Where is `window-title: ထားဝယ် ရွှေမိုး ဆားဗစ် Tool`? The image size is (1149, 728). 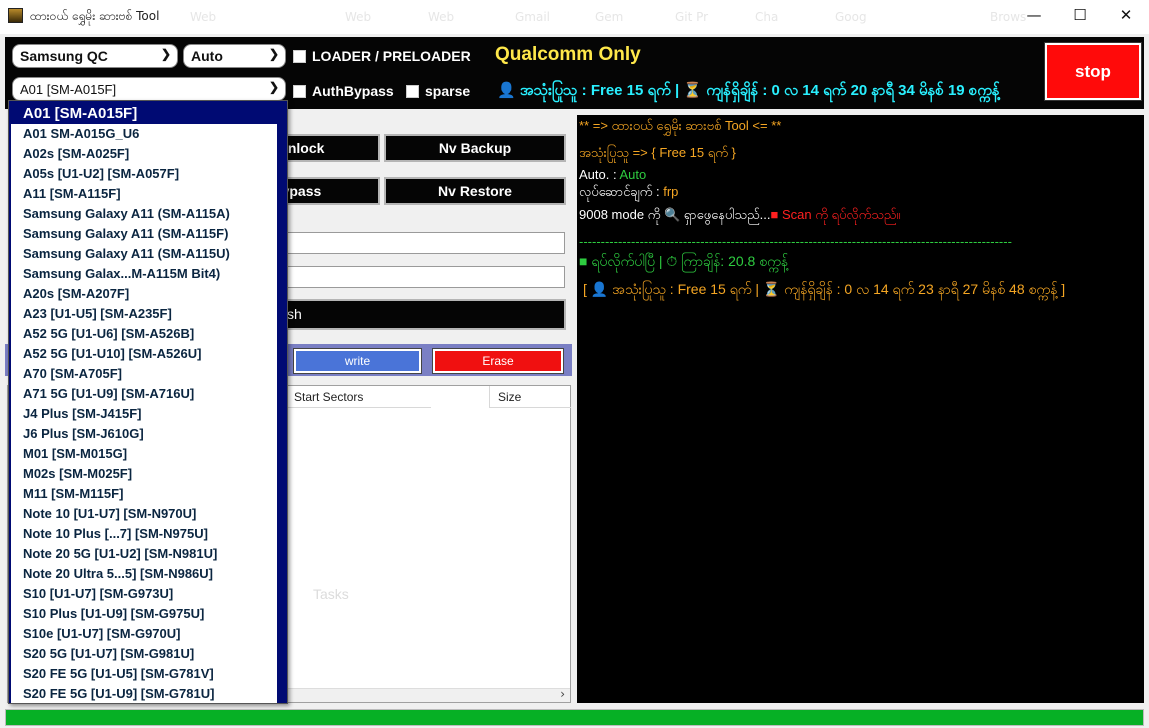
window-title: ထားဝယ် ရွှေမိုး ဆားဗစ် Tool is located at coordinates (95, 16).